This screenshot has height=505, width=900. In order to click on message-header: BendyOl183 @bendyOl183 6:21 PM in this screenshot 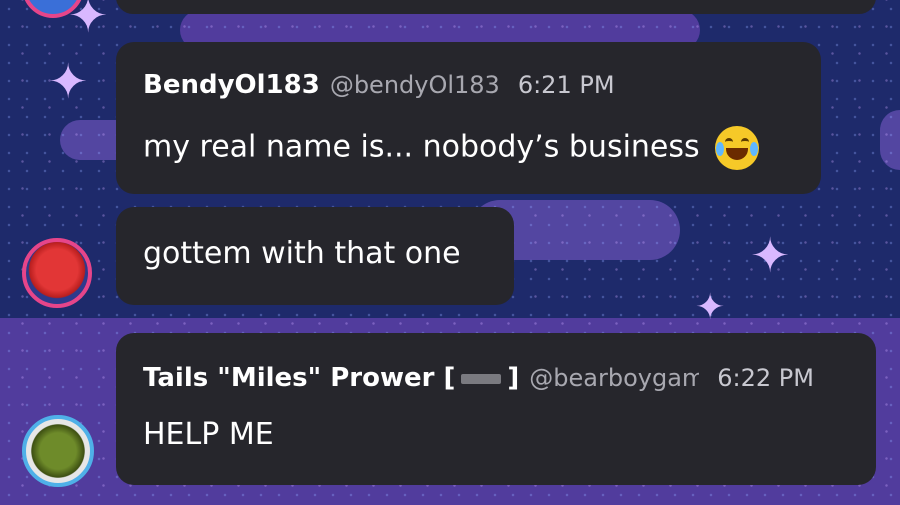, I will do `click(379, 85)`.